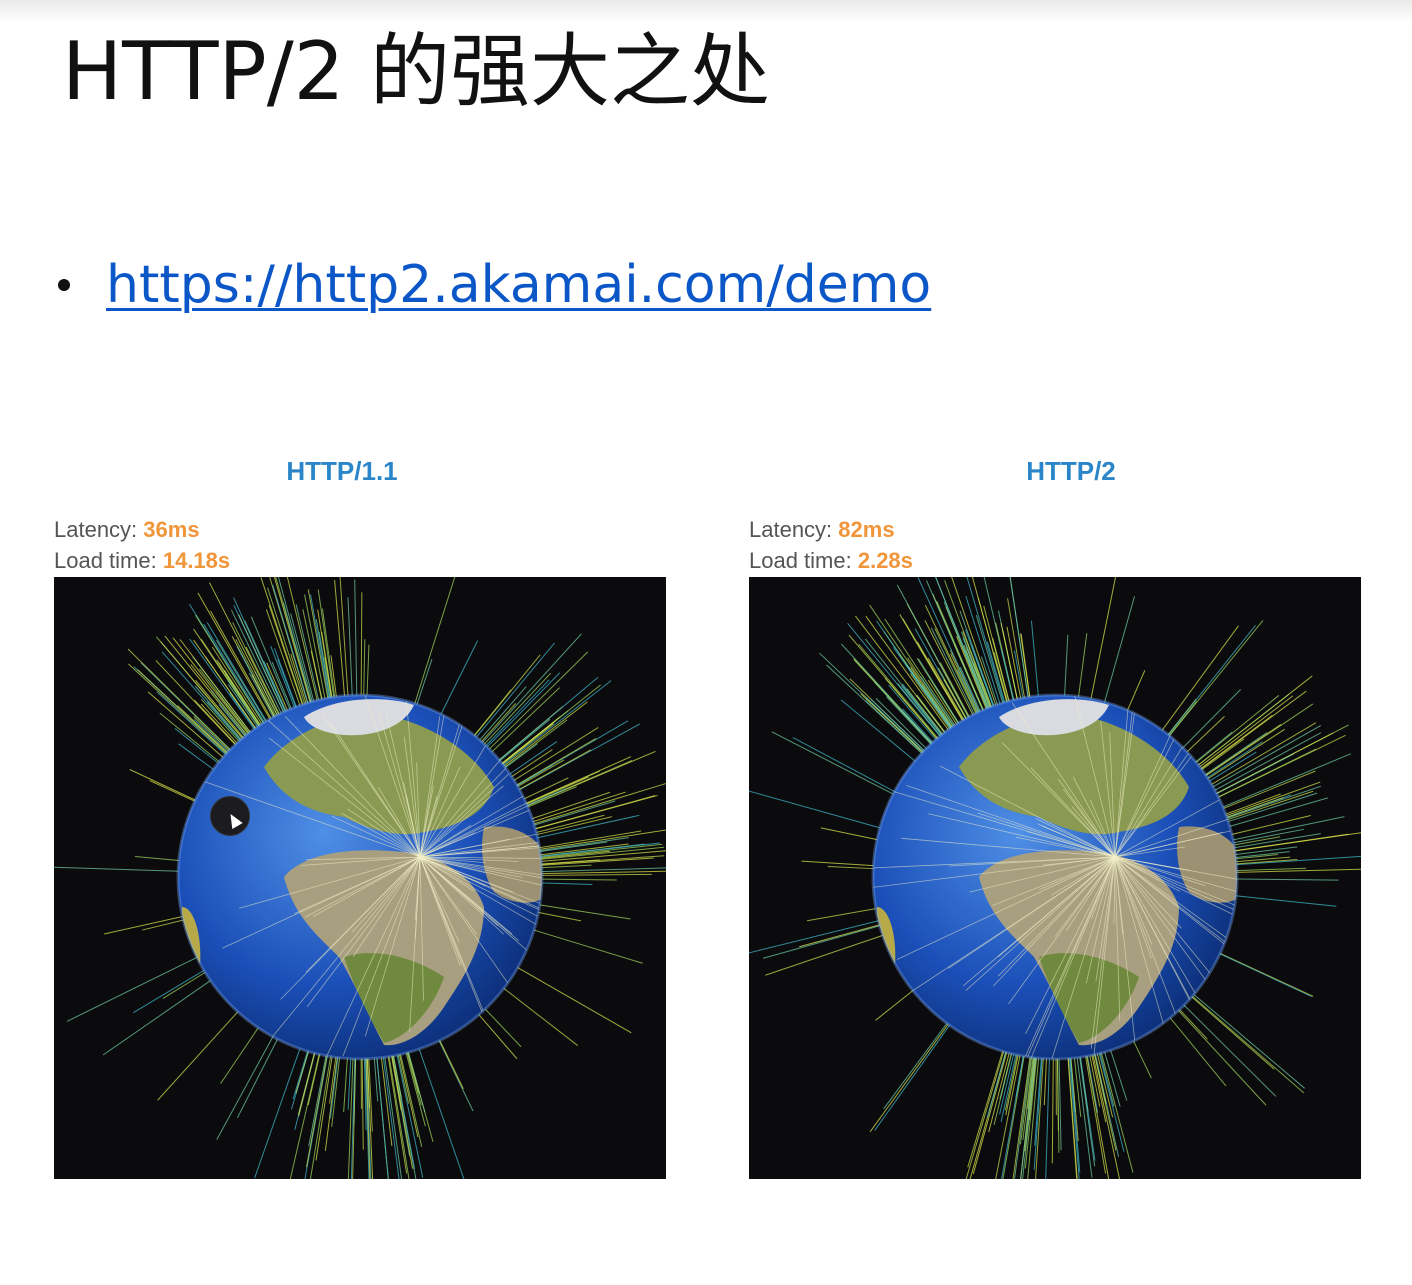 The height and width of the screenshot is (1285, 1412). I want to click on latency-value: 36ms, so click(171, 529).